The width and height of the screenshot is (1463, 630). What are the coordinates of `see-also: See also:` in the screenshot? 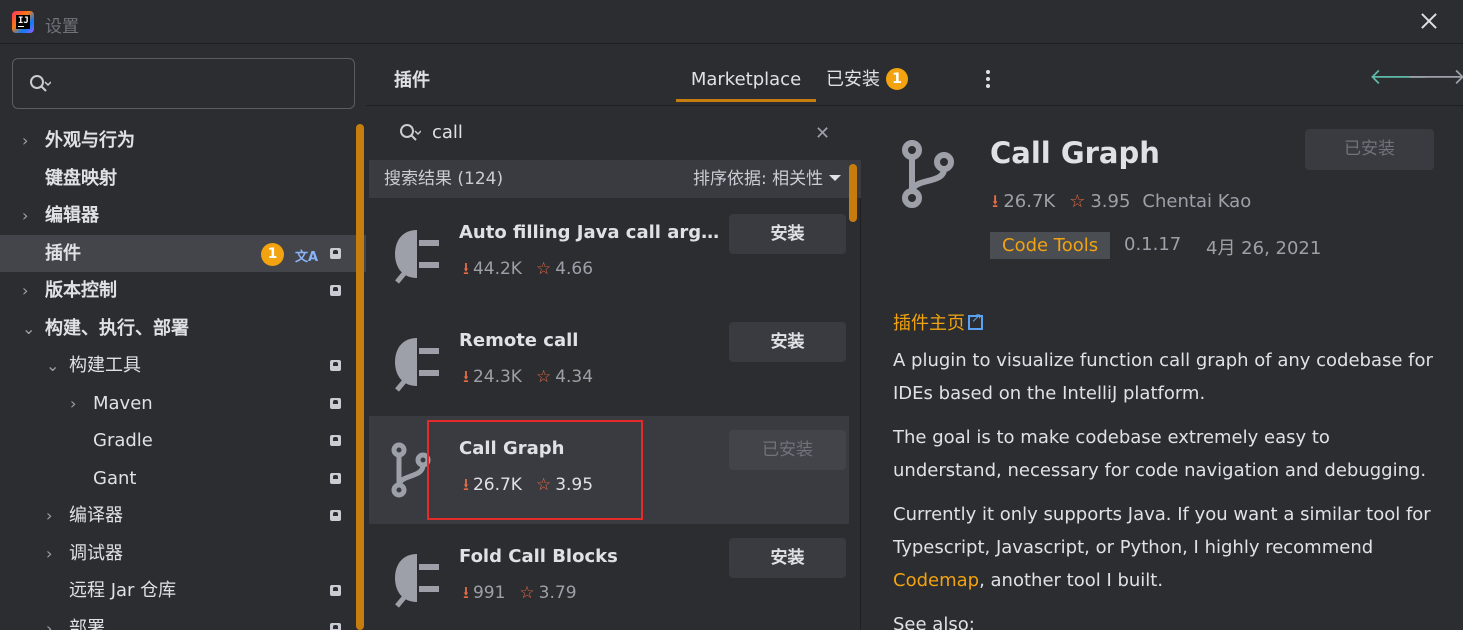 It's located at (934, 622).